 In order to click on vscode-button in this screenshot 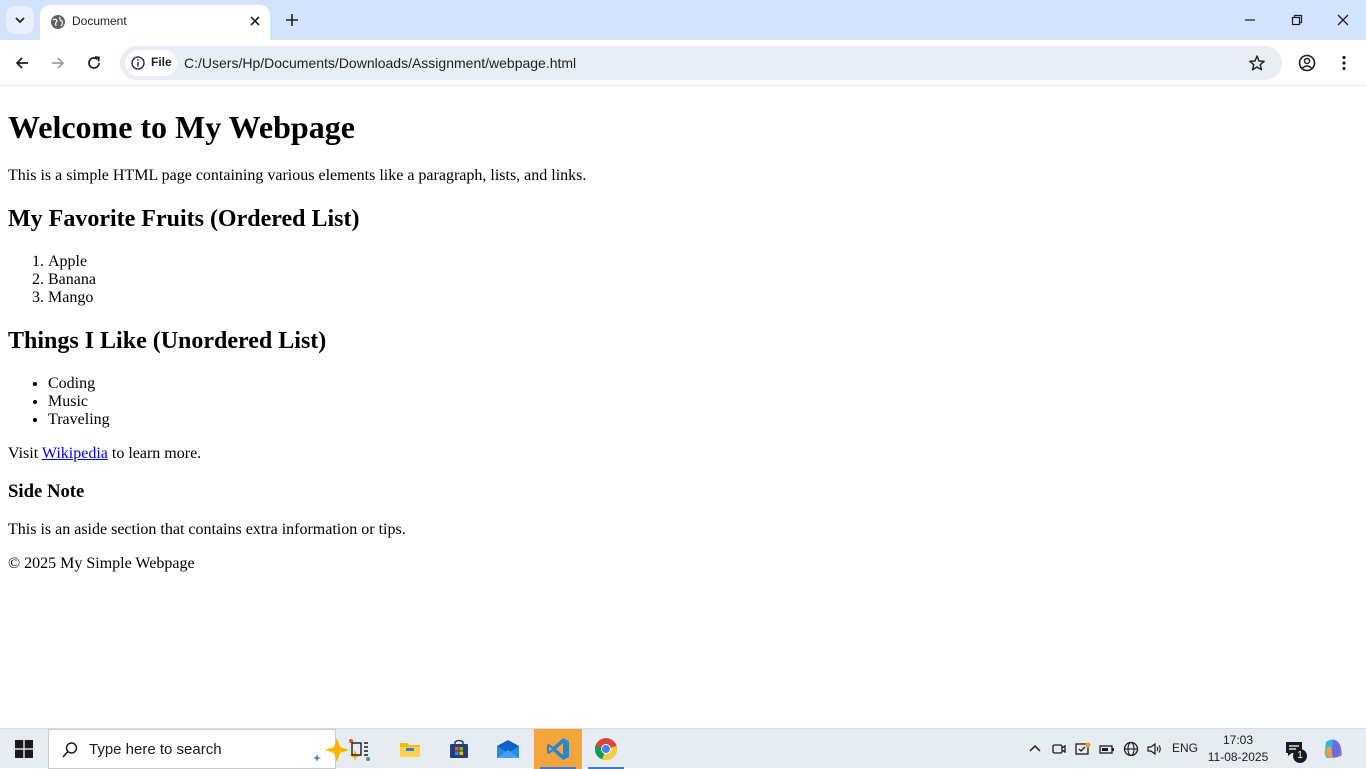, I will do `click(558, 749)`.